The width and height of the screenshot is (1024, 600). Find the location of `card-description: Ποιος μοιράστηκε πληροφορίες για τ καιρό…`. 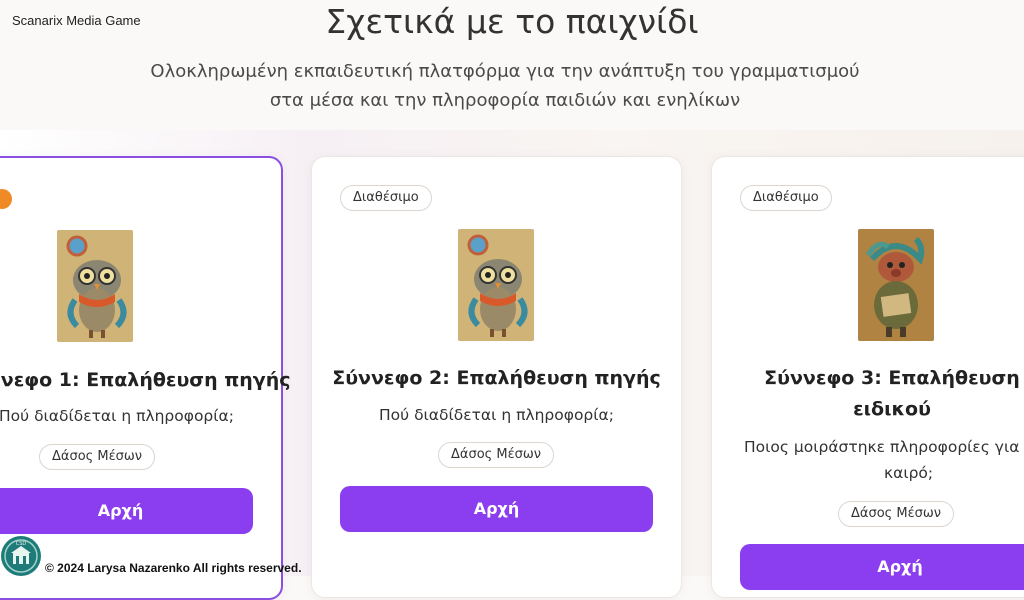

card-description: Ποιος μοιράστηκε πληροφορίες για τ καιρό… is located at coordinates (877, 460).